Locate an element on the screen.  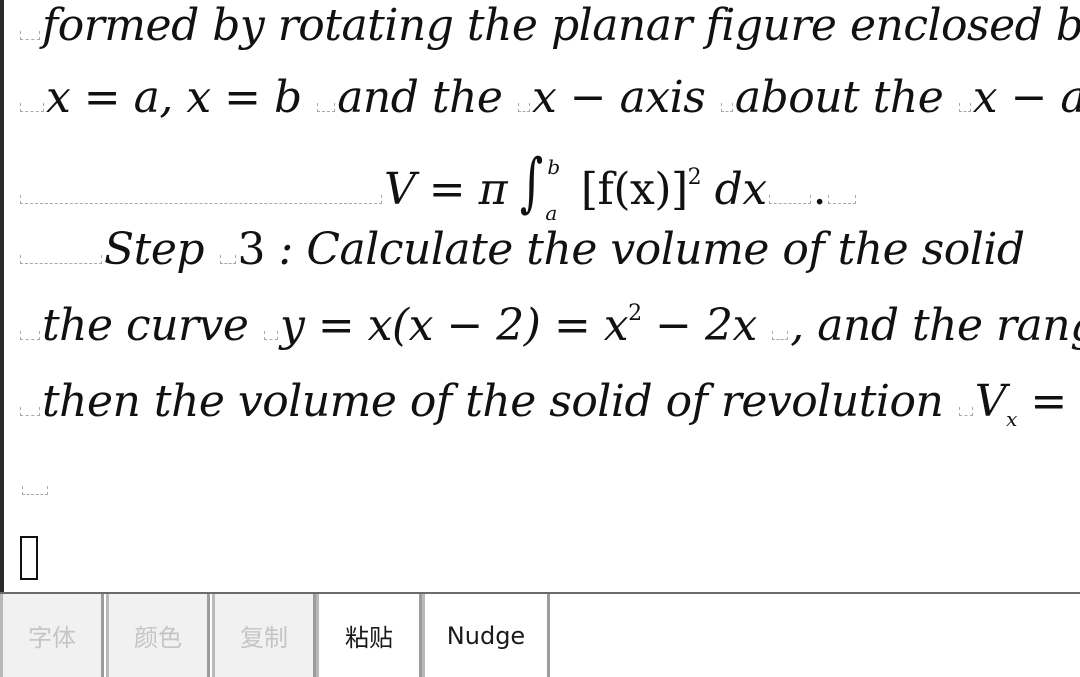
line4-step-number: 3 is located at coordinates (251, 249).